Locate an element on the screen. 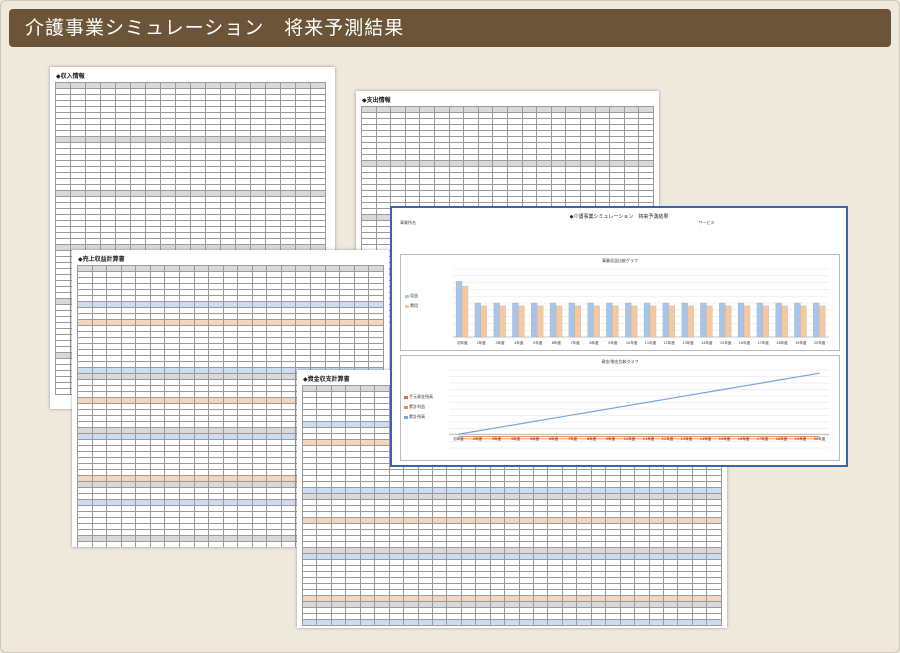 The height and width of the screenshot is (653, 900). chart-window-title: ◆介護事業シミュレーション 将来予測結果 is located at coordinates (619, 217).